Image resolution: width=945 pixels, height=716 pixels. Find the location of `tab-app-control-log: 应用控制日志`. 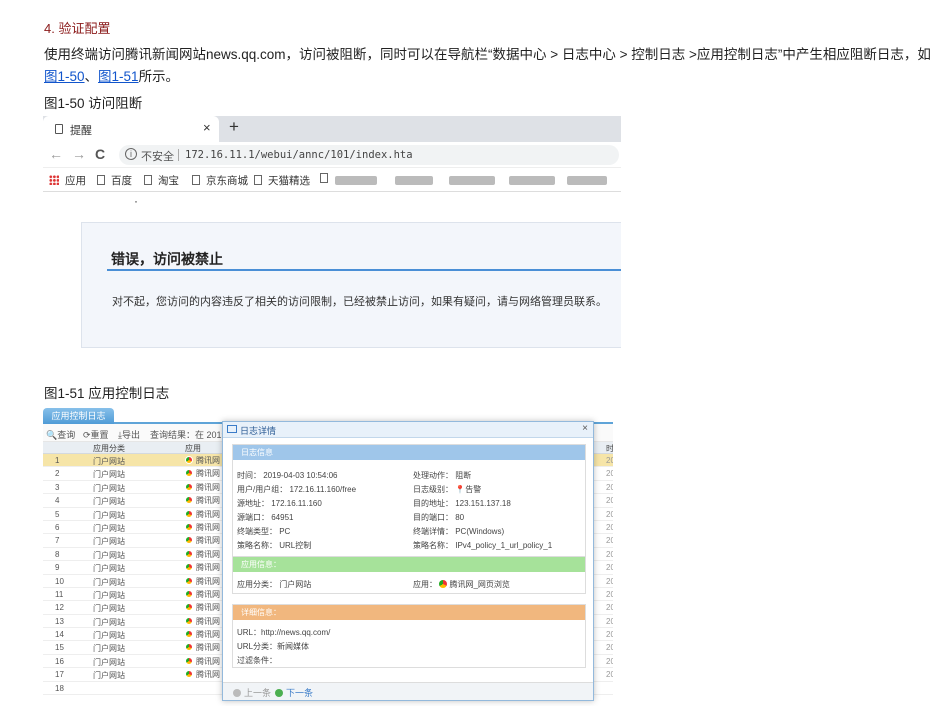

tab-app-control-log: 应用控制日志 is located at coordinates (78, 416).